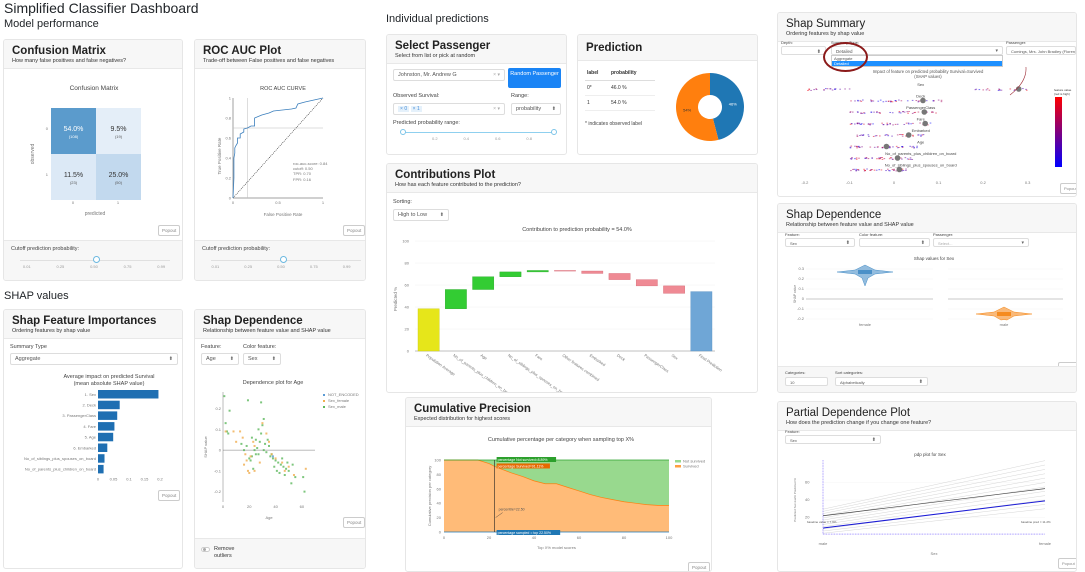  What do you see at coordinates (408, 351) in the screenshot?
I see `y-tick: 0` at bounding box center [408, 351].